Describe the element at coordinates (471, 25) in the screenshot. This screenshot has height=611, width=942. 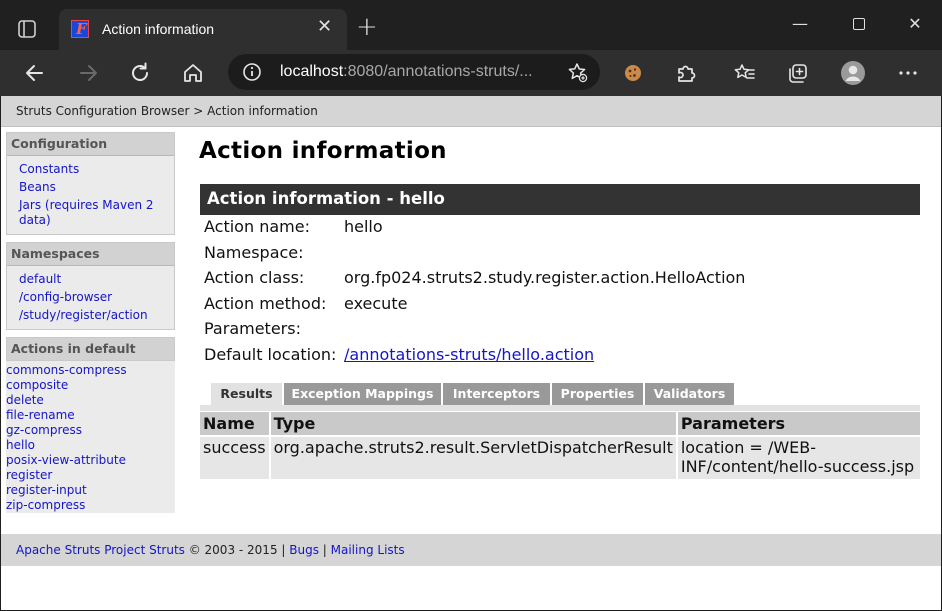
I see `browser-titlebar: Action information ✕ + — ✕` at that location.